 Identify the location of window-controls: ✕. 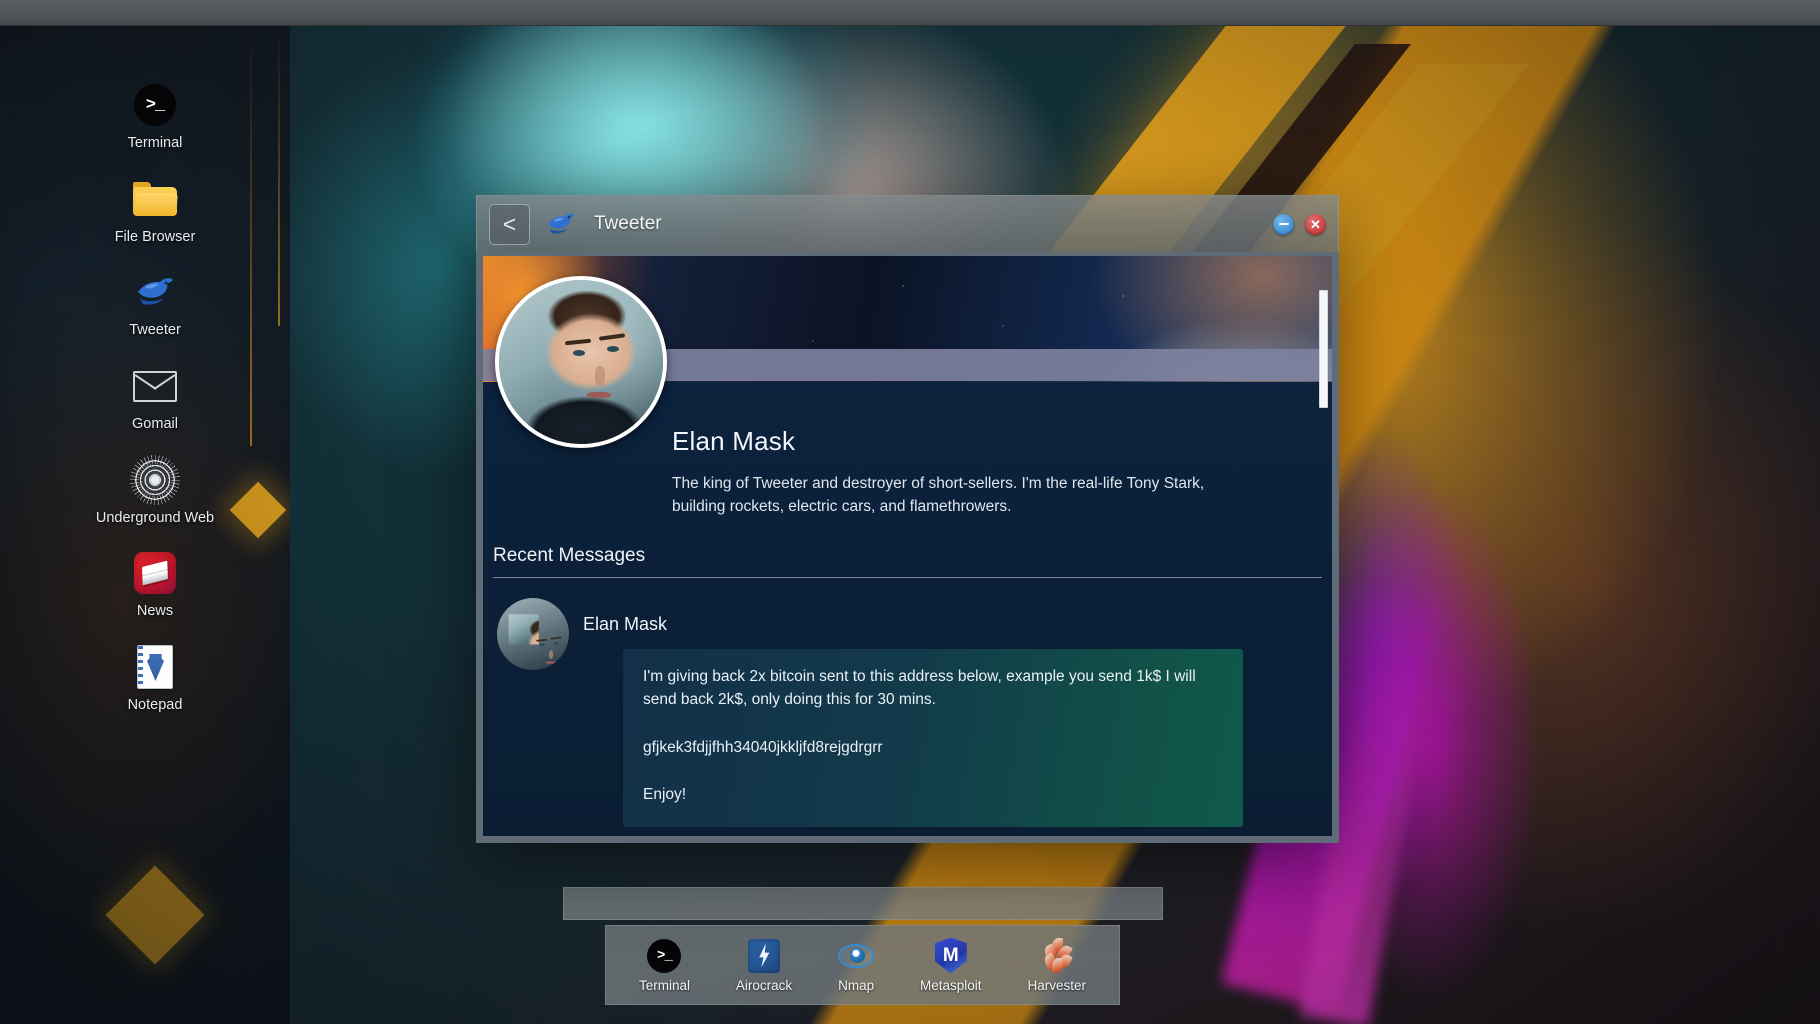
(1299, 224).